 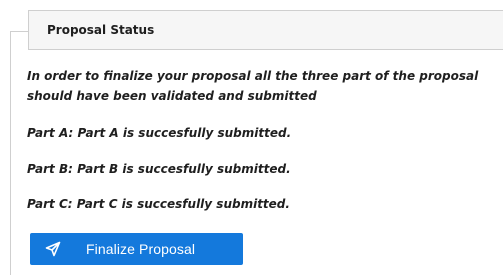 What do you see at coordinates (265, 30) in the screenshot?
I see `panel-title-bar: Proposal Status` at bounding box center [265, 30].